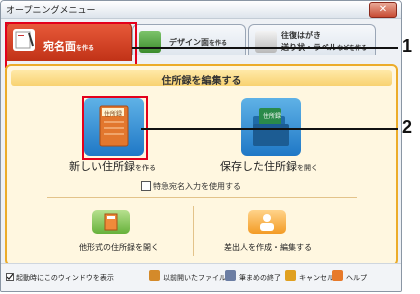  Describe the element at coordinates (218, 43) in the screenshot. I see `tab-design-suffix: を作る` at that location.